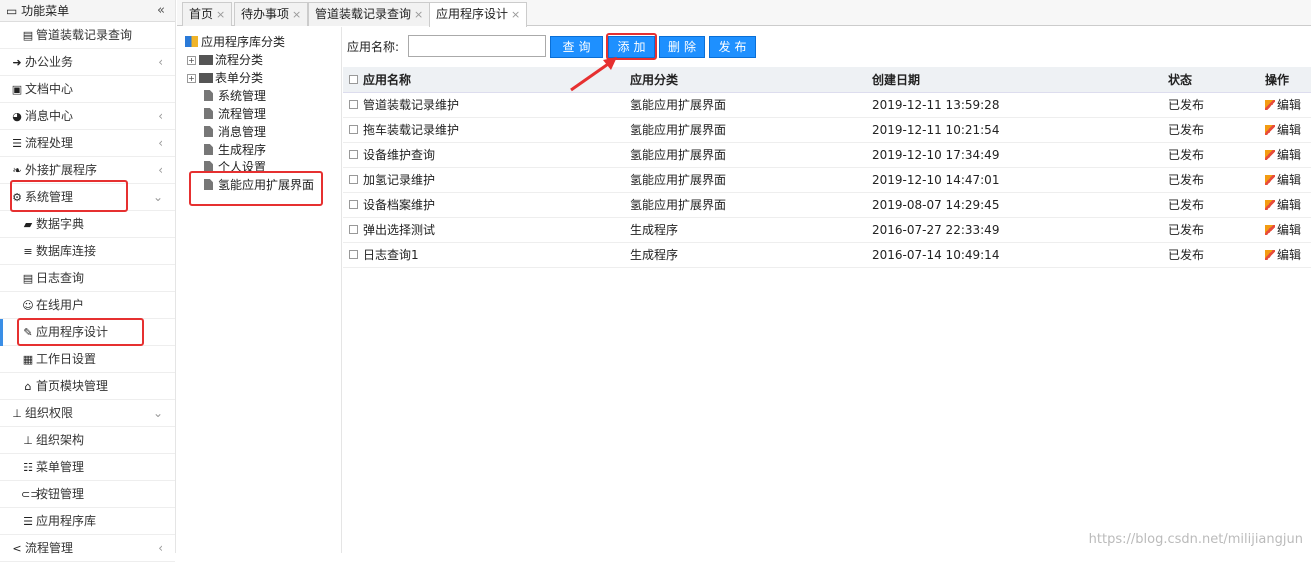  I want to click on book-icon: ▰, so click(28, 224).